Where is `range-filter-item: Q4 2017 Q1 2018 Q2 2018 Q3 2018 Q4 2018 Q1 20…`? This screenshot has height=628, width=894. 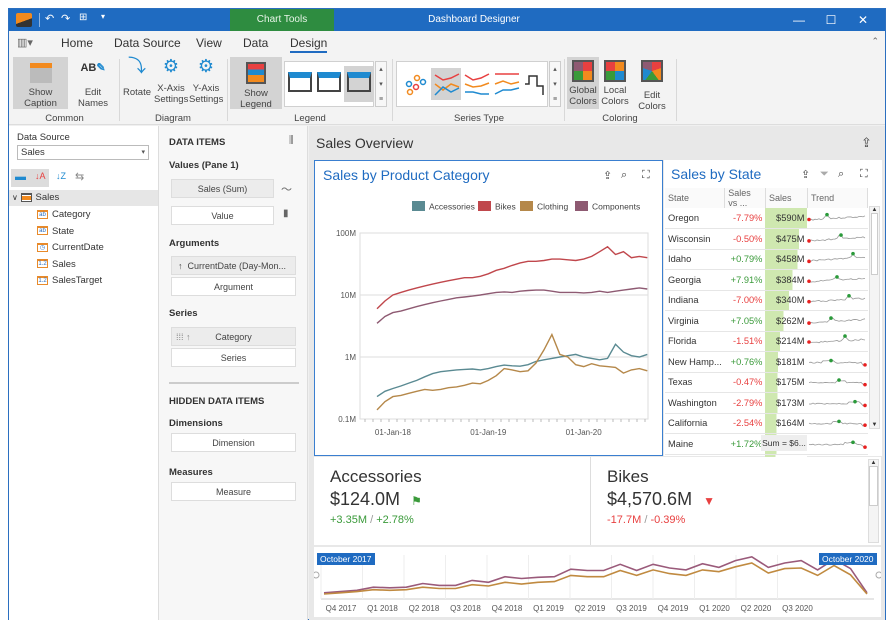 range-filter-item: Q4 2017 Q1 2018 Q2 2018 Q3 2018 Q4 2018 Q1 20… is located at coordinates (597, 582).